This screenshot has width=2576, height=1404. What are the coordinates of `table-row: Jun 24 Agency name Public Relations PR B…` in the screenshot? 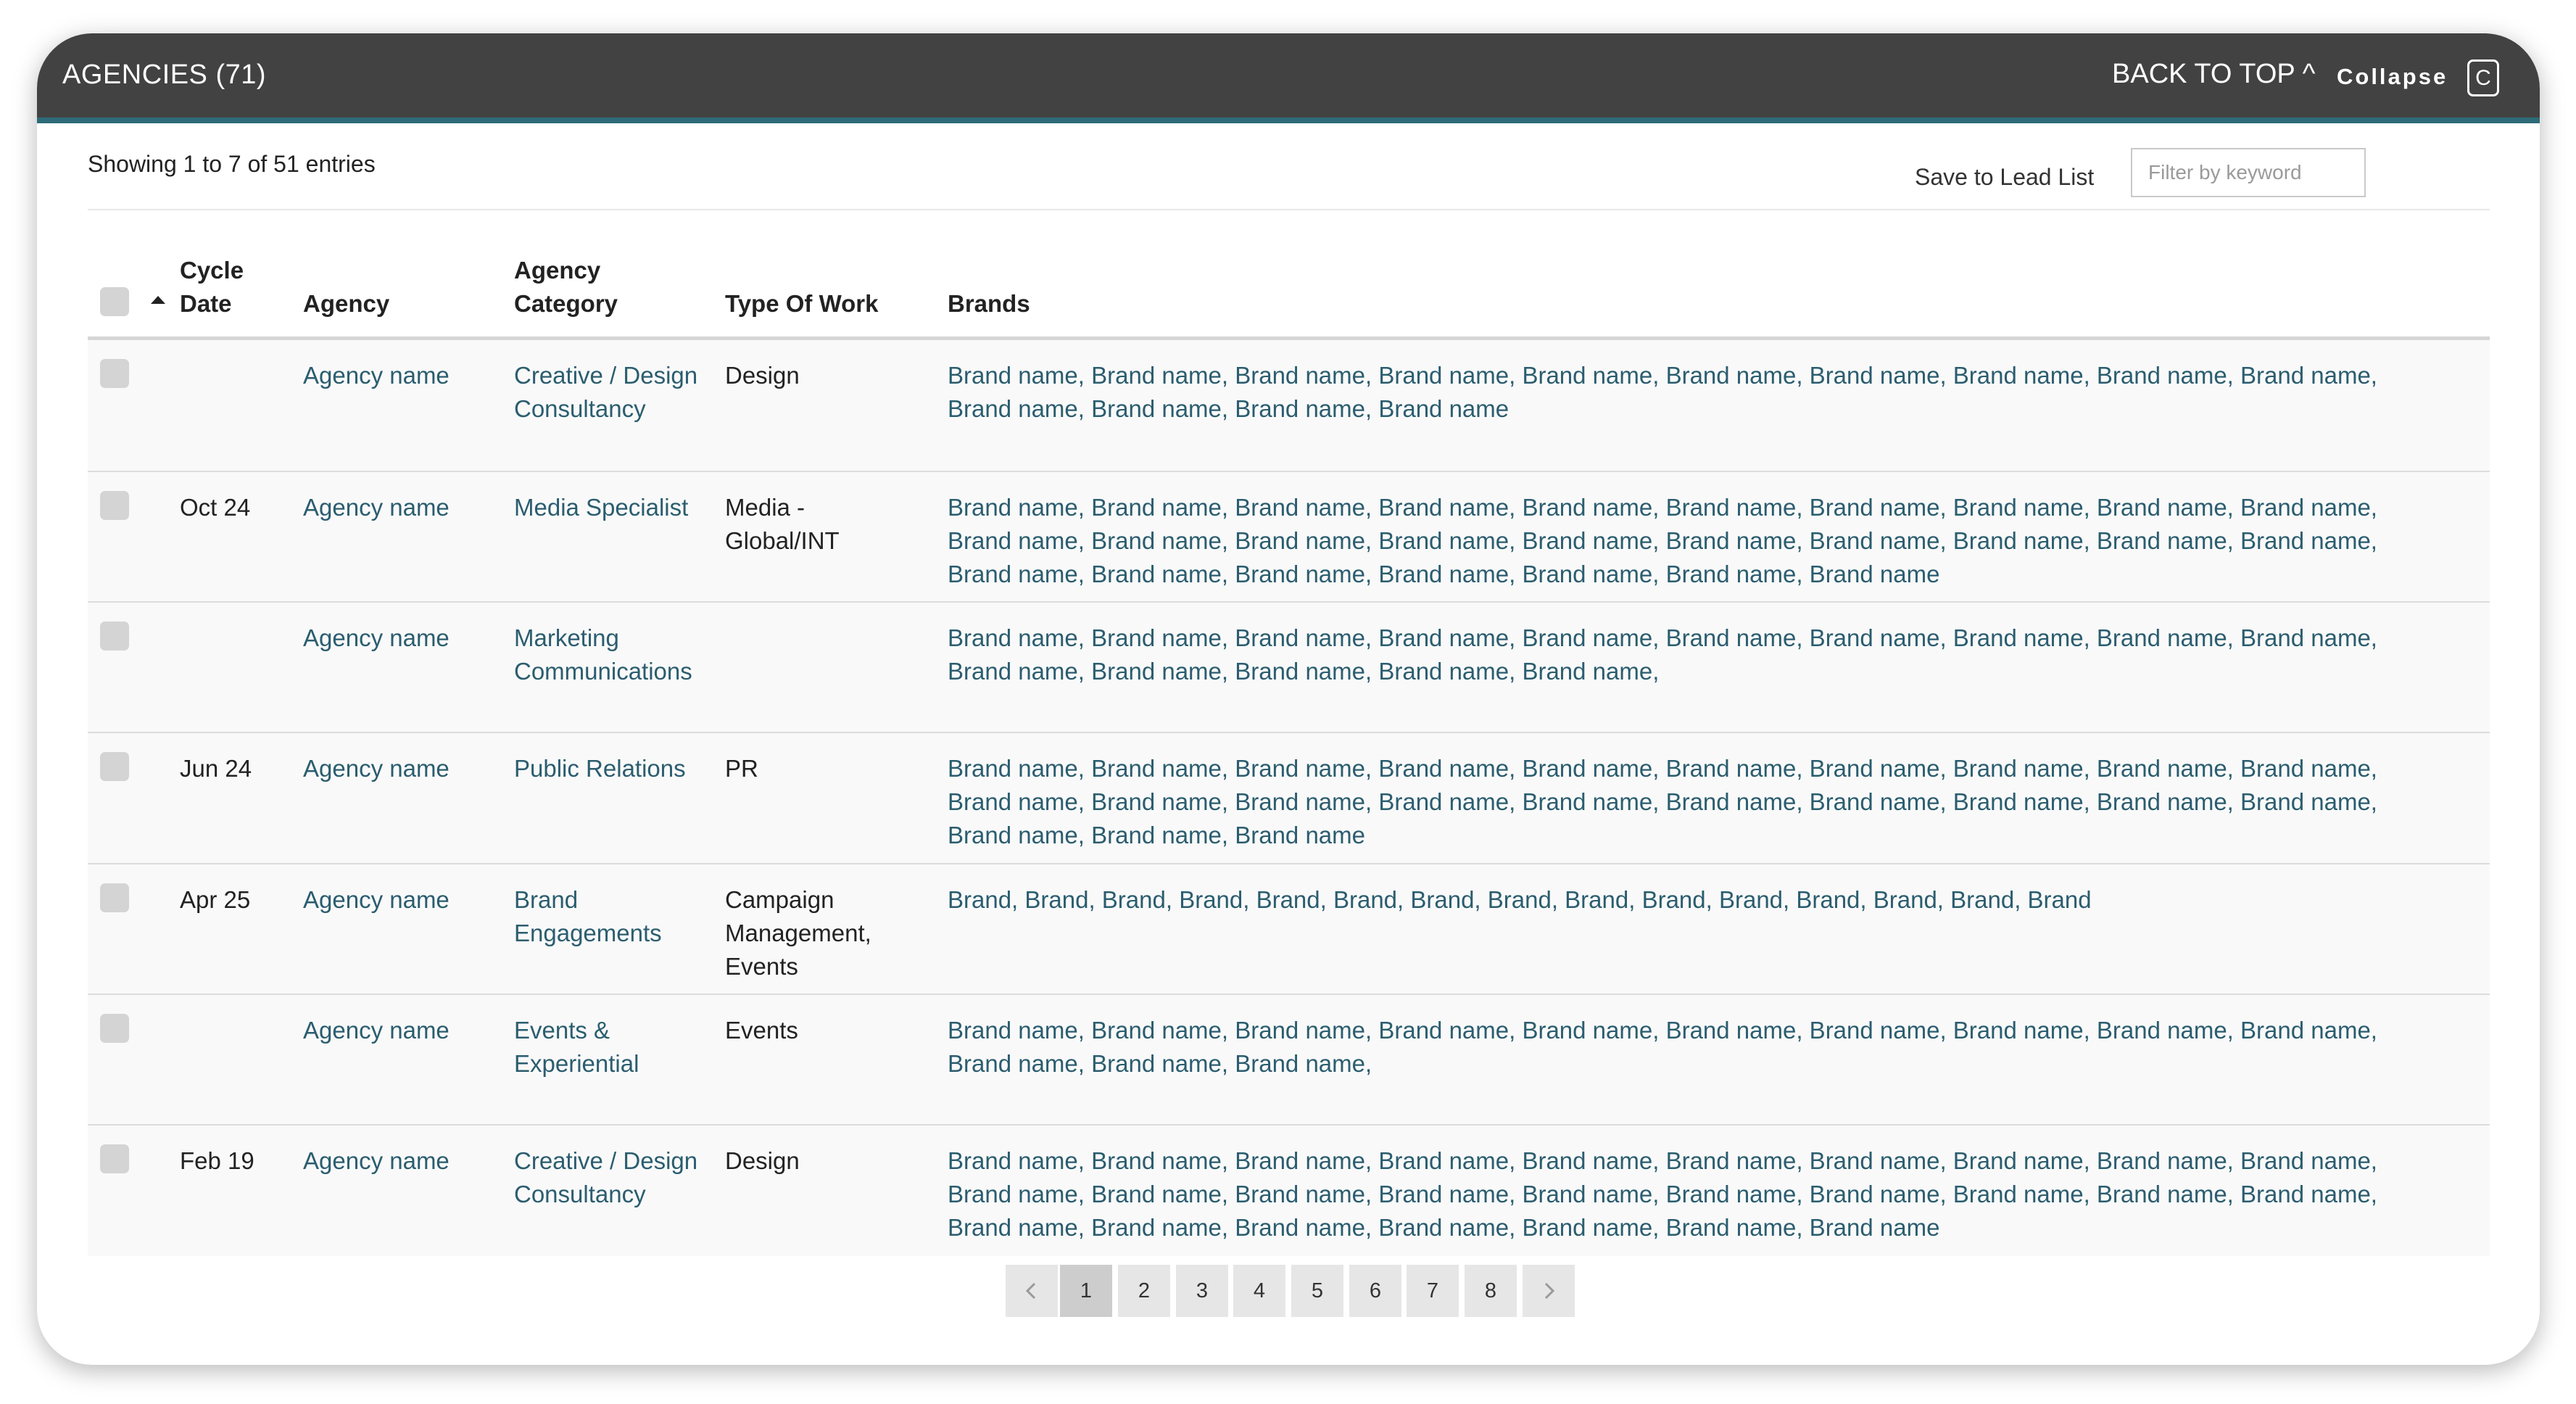 It's located at (1289, 798).